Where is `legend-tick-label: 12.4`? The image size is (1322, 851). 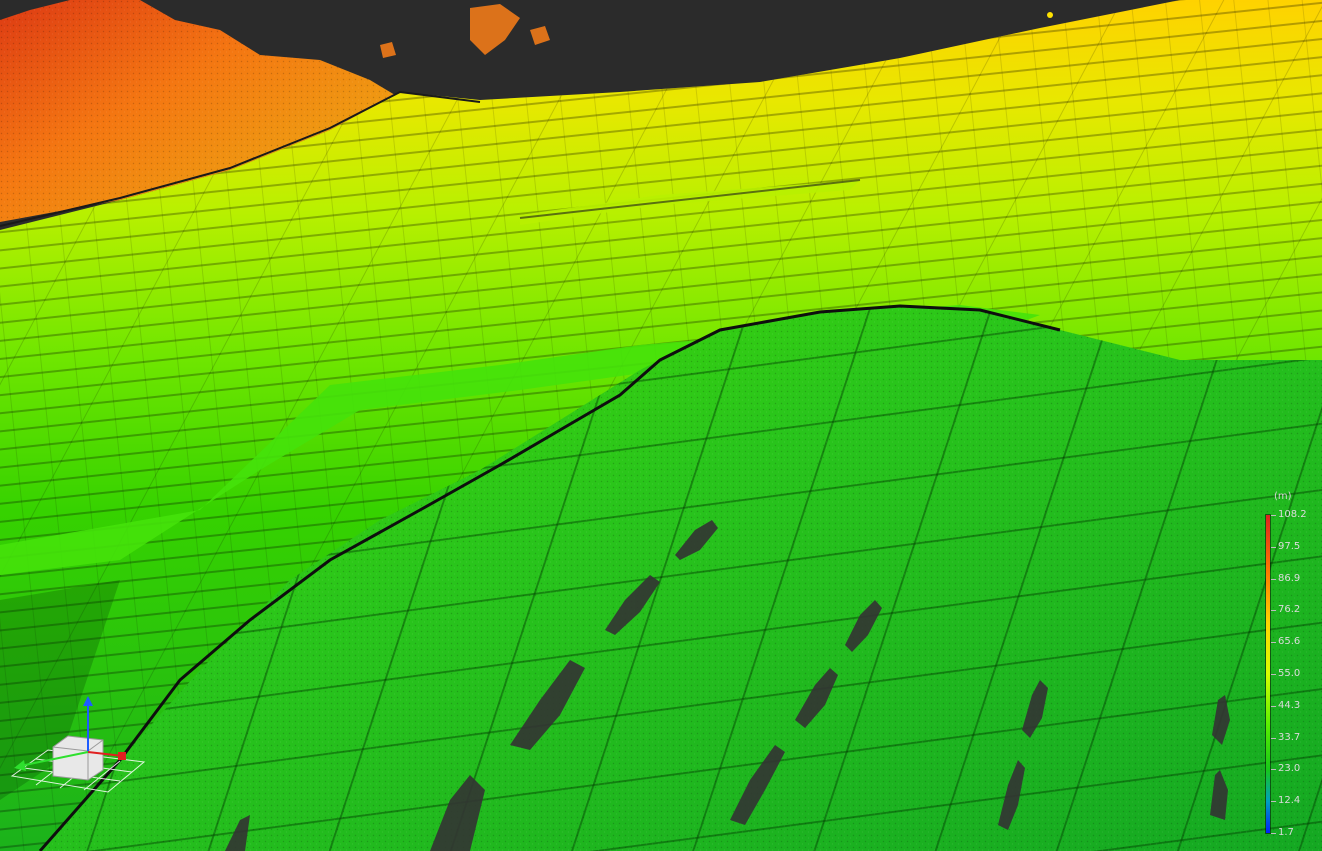
legend-tick-label: 12.4 is located at coordinates (1289, 801).